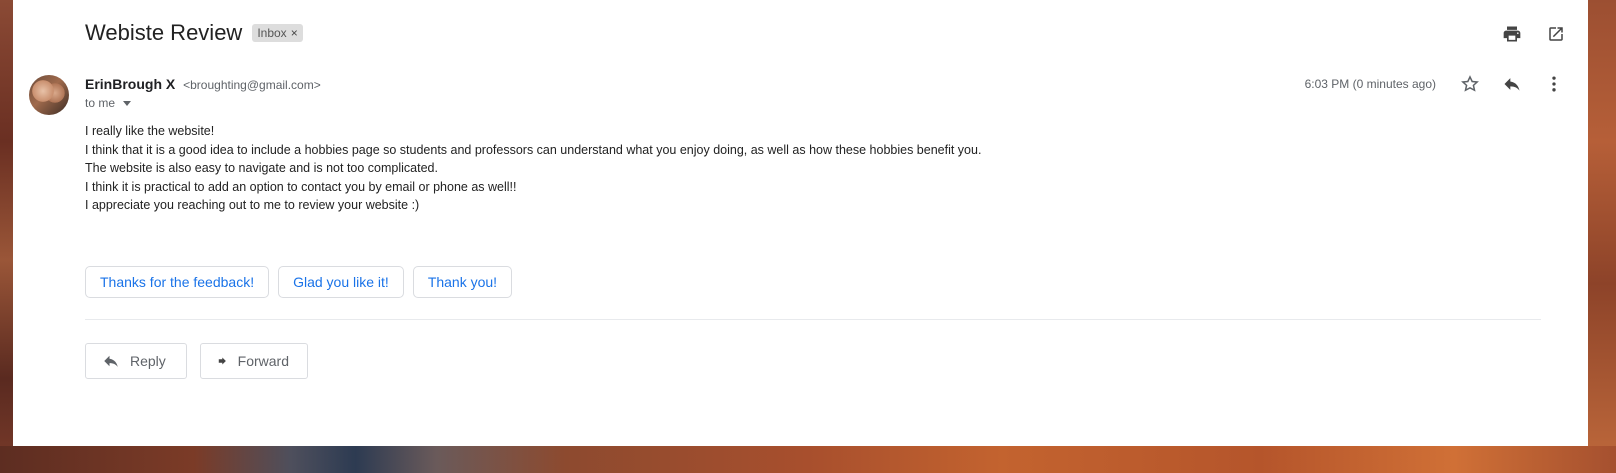  What do you see at coordinates (462, 282) in the screenshot?
I see `smart-reply-chip: Thank you!` at bounding box center [462, 282].